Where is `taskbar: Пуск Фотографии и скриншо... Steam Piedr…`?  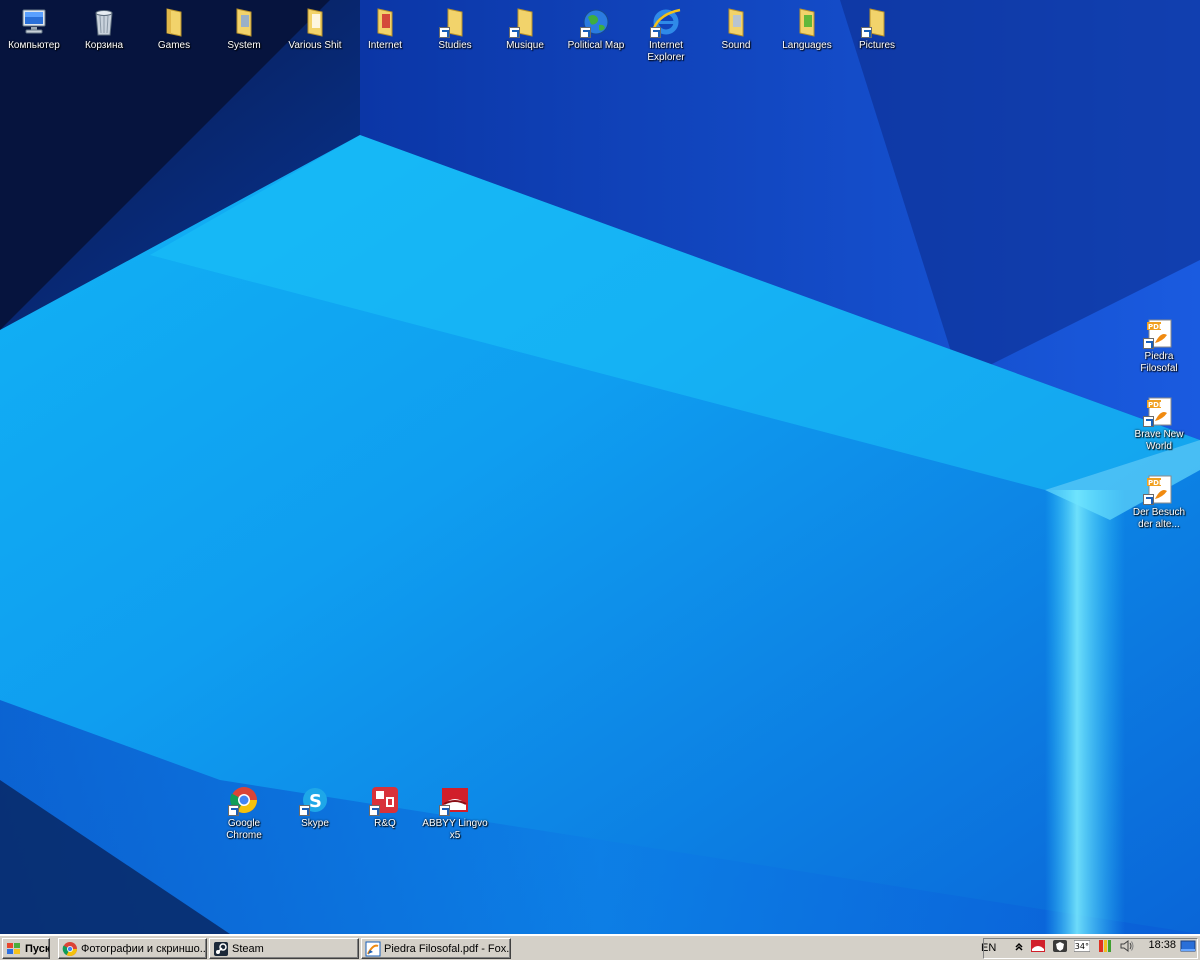
taskbar: Пуск Фотографии и скриншо... Steam Piedr… is located at coordinates (600, 947).